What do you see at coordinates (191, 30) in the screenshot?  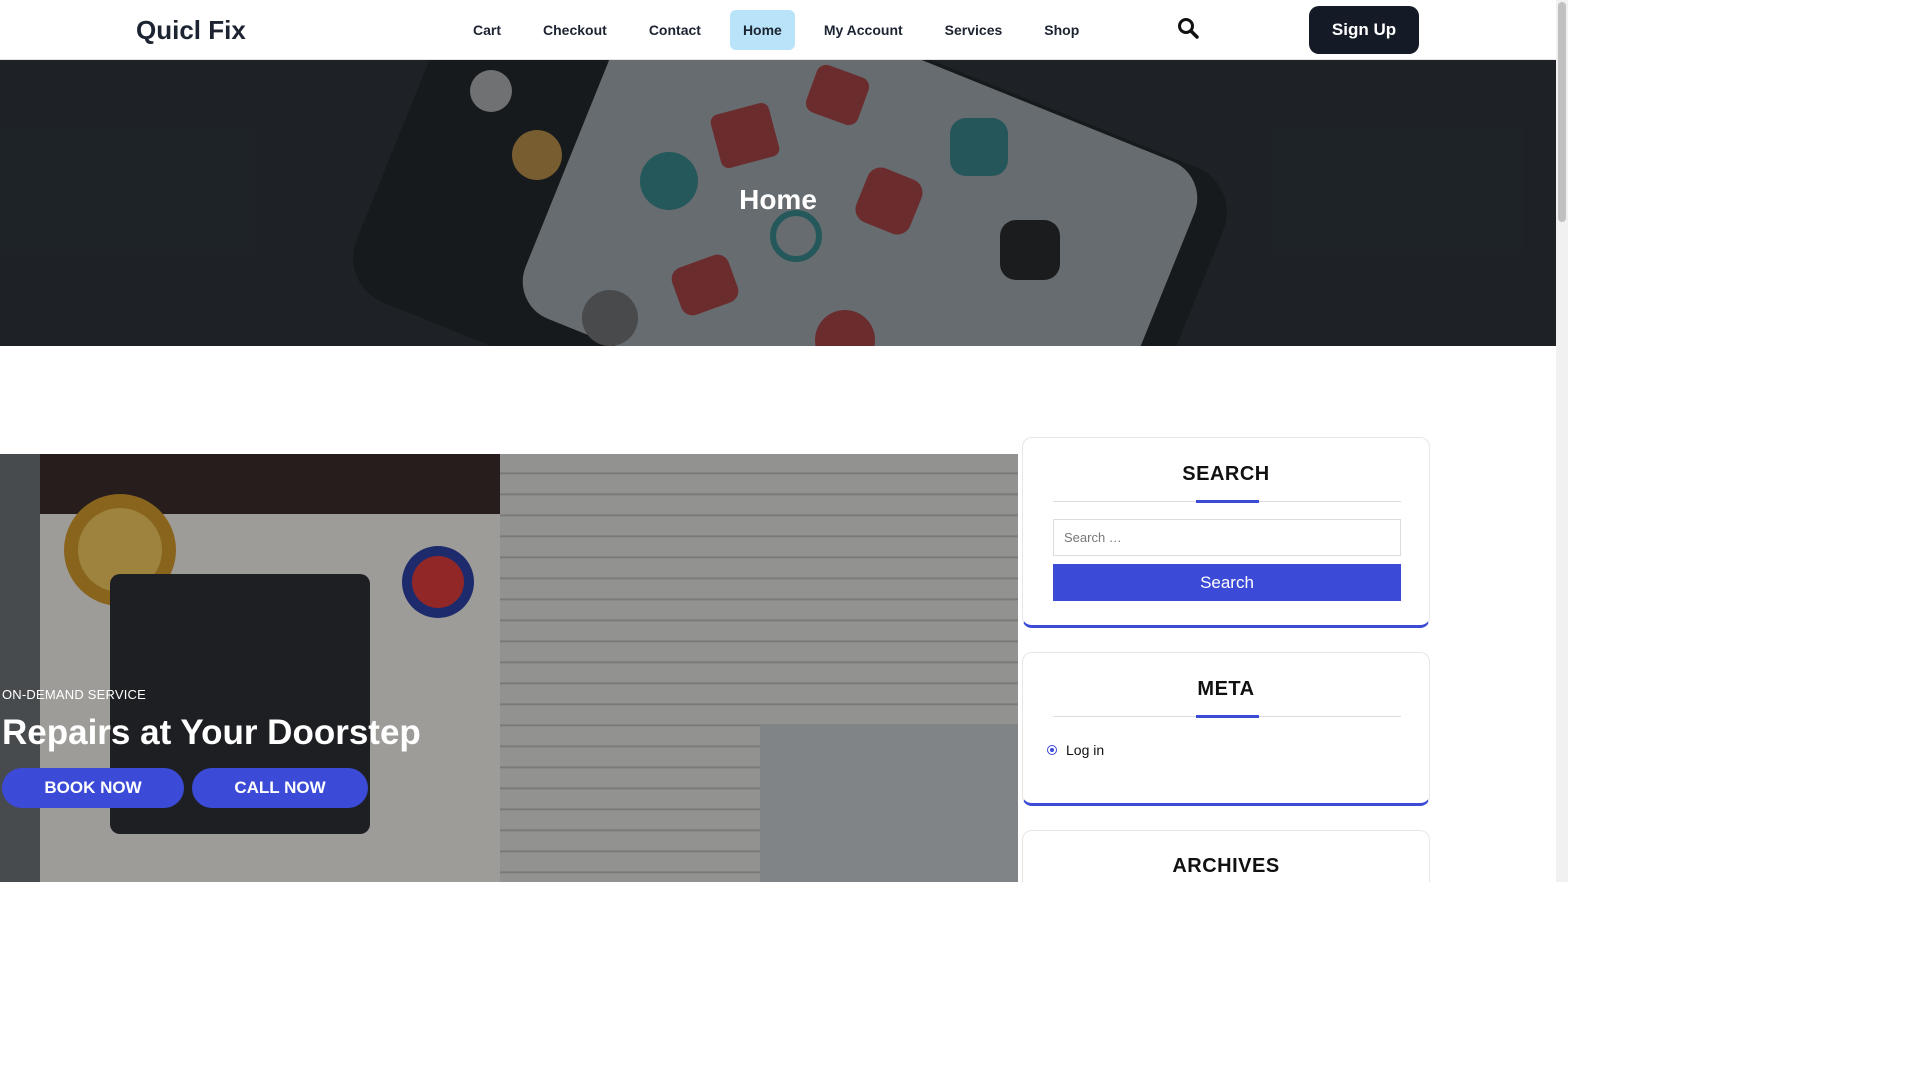 I see `site-logo: Quicl Fix` at bounding box center [191, 30].